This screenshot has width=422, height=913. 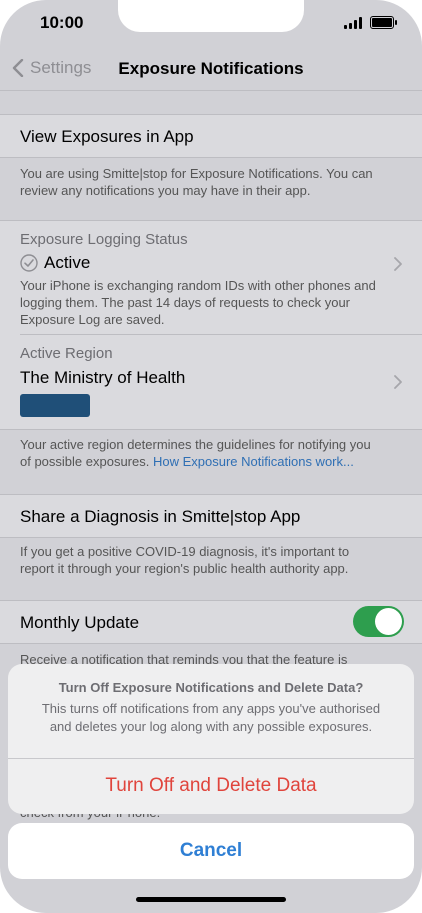 What do you see at coordinates (383, 22) in the screenshot?
I see `battery-icon` at bounding box center [383, 22].